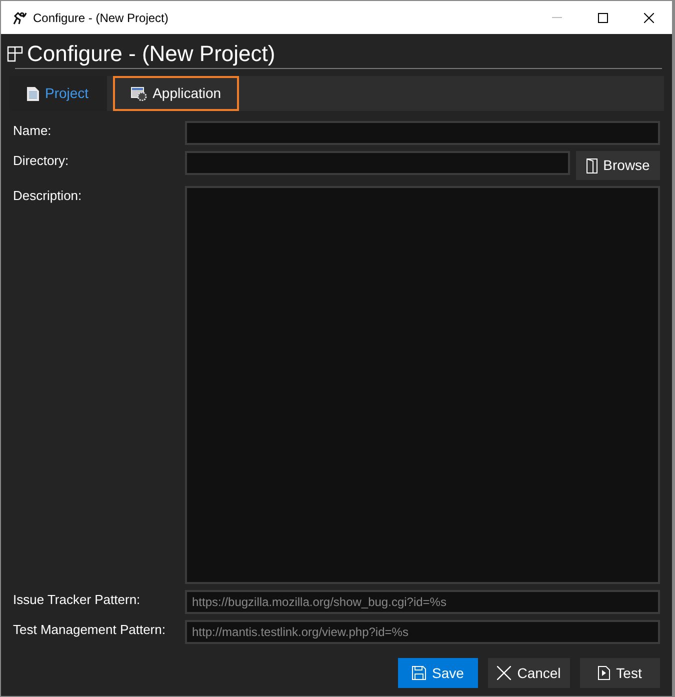  What do you see at coordinates (592, 166) in the screenshot?
I see `door-icon` at bounding box center [592, 166].